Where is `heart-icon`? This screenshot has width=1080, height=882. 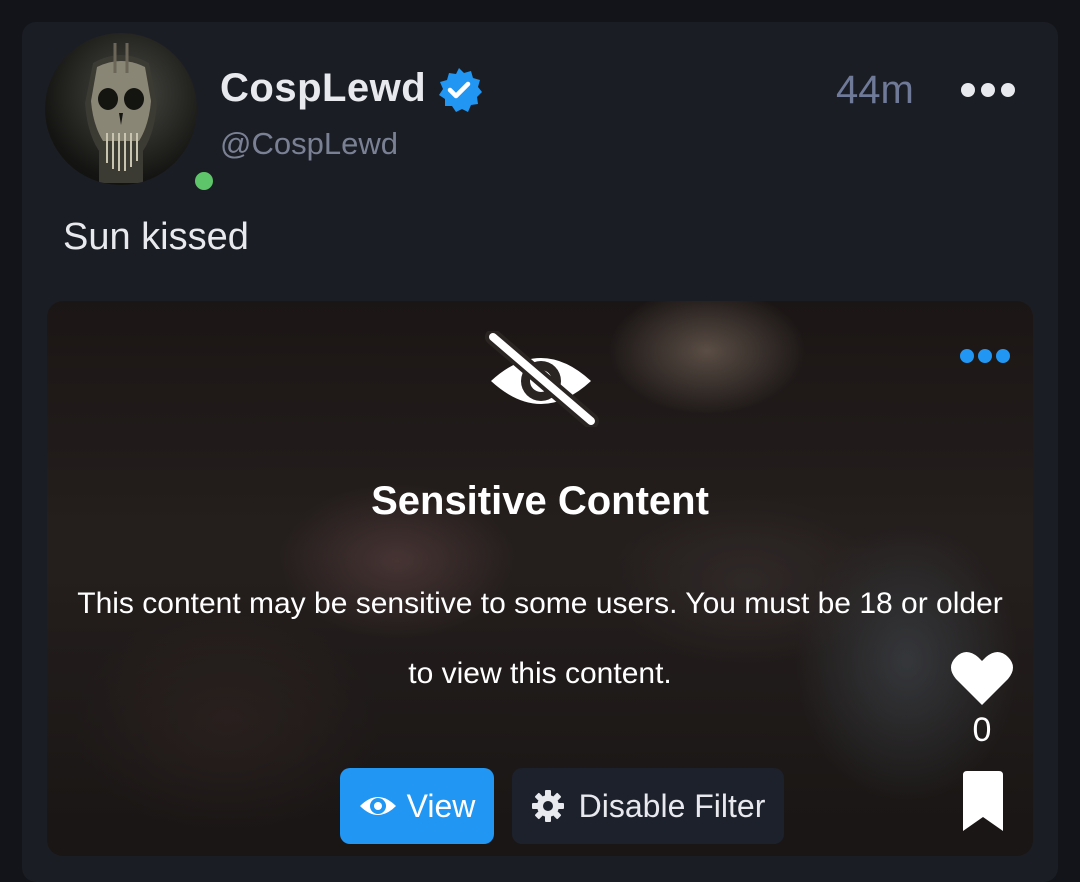 heart-icon is located at coordinates (982, 678).